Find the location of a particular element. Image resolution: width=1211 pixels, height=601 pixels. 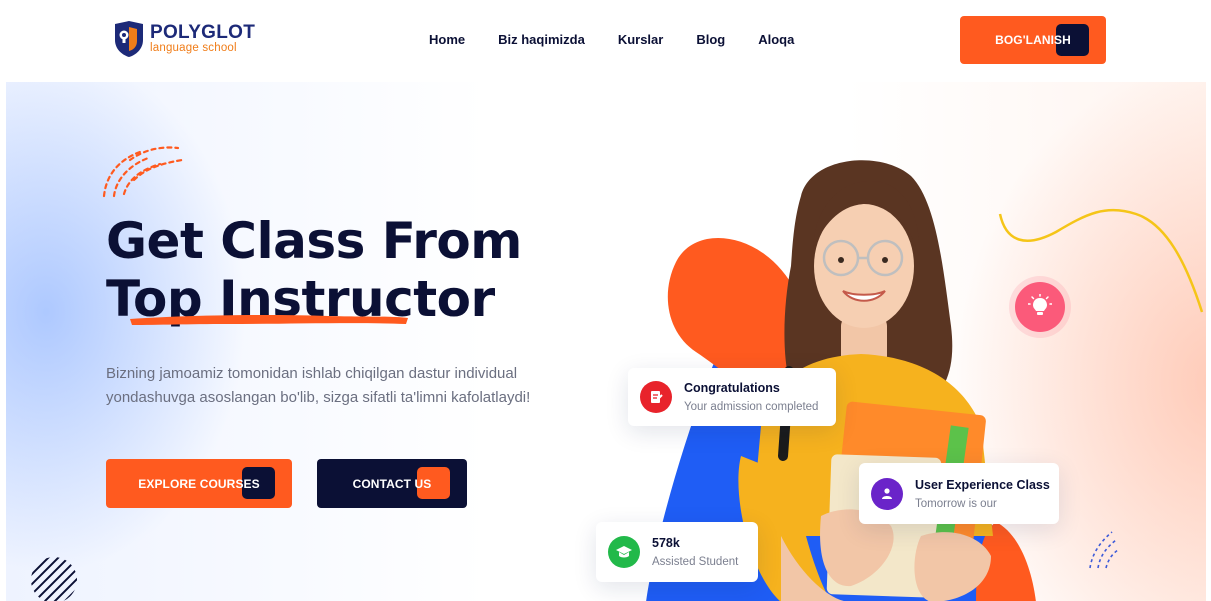

blue-dashes-decoration is located at coordinates (1104, 550).